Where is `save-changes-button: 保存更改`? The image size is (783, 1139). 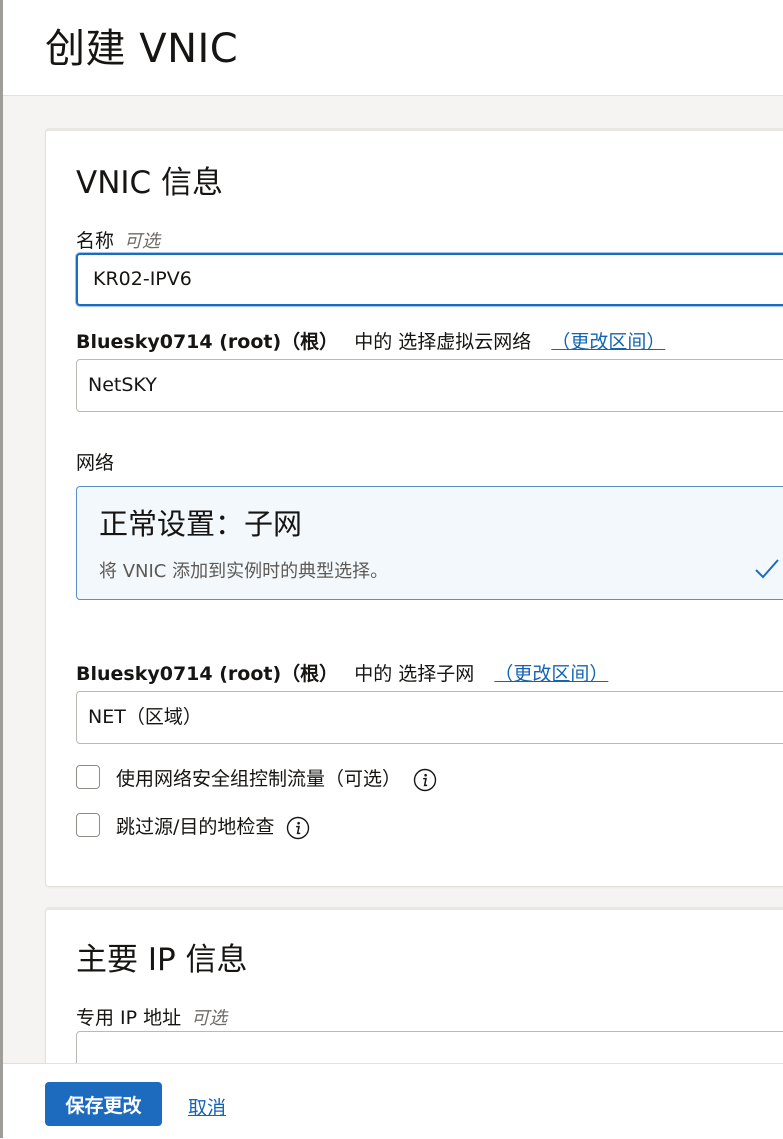
save-changes-button: 保存更改 is located at coordinates (103, 1104).